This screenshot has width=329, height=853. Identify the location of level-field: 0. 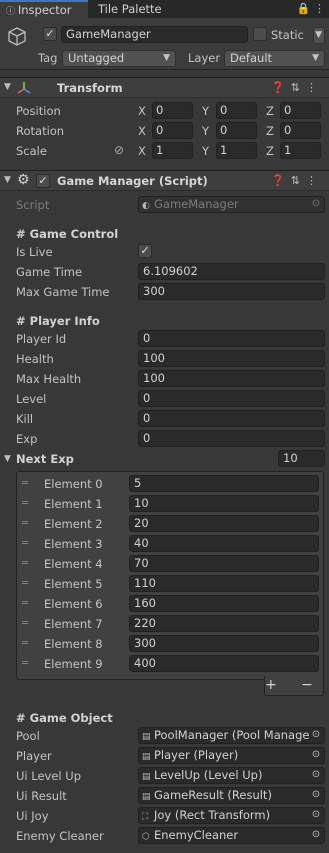
(231, 398).